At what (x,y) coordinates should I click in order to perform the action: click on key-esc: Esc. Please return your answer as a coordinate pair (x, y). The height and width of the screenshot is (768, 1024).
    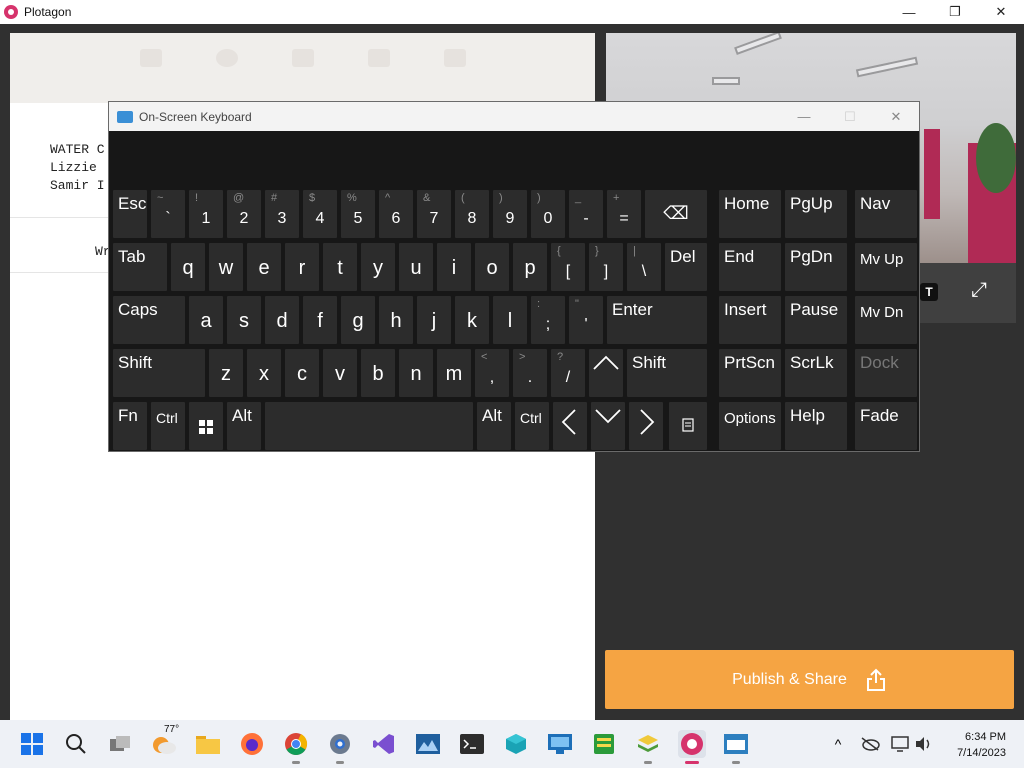
    Looking at the image, I should click on (130, 214).